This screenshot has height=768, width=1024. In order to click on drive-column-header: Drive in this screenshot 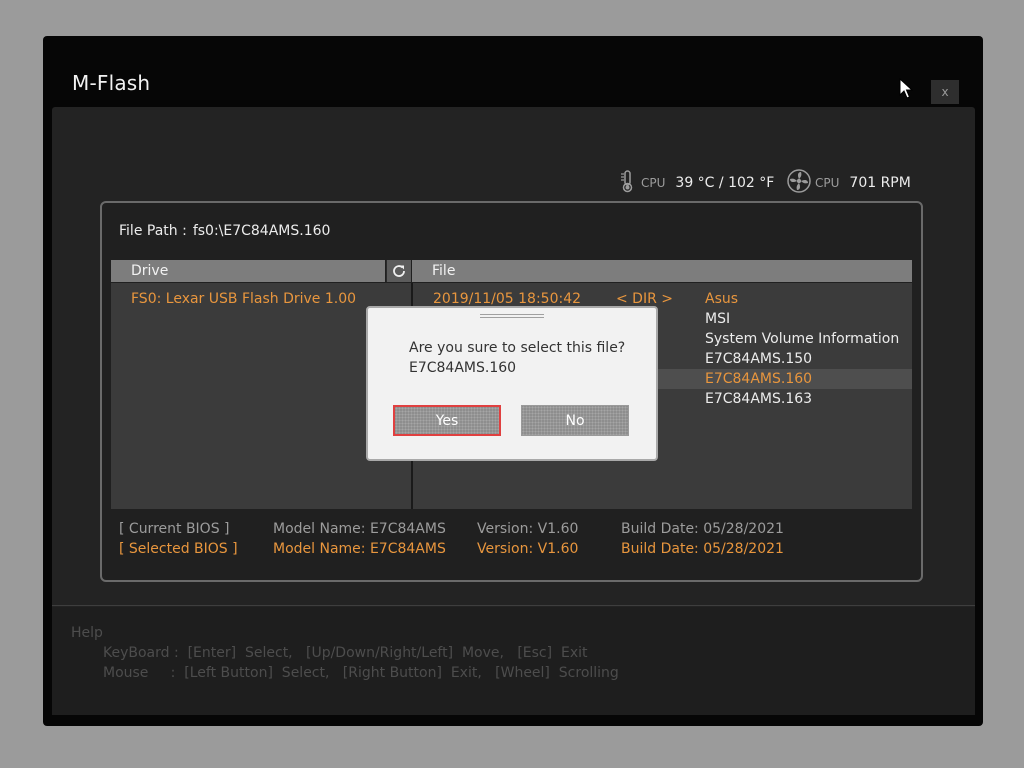, I will do `click(248, 271)`.